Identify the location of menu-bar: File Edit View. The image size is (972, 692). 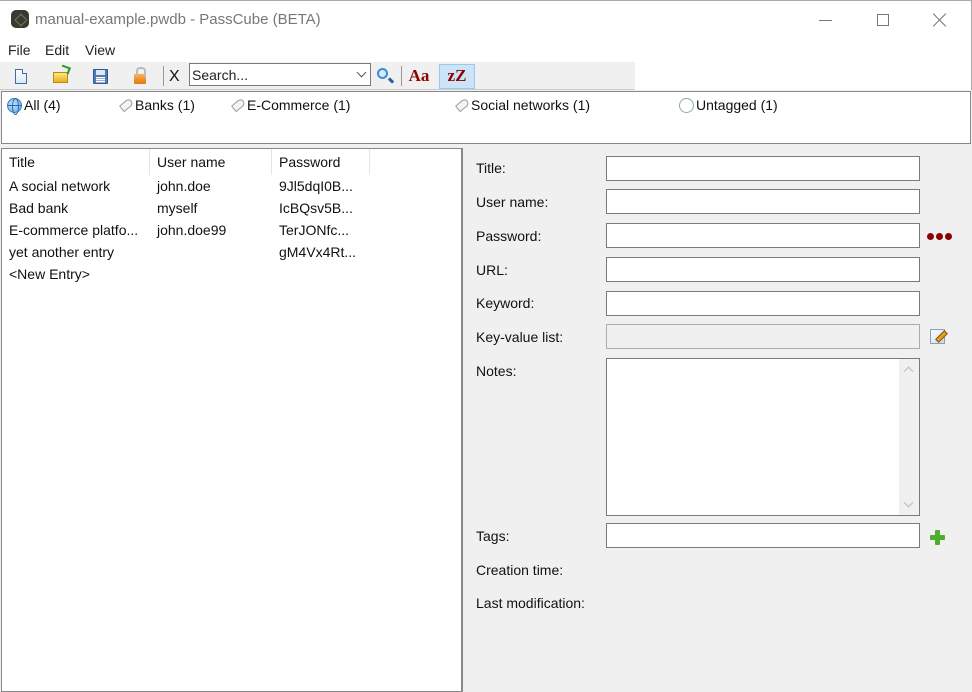
(486, 50).